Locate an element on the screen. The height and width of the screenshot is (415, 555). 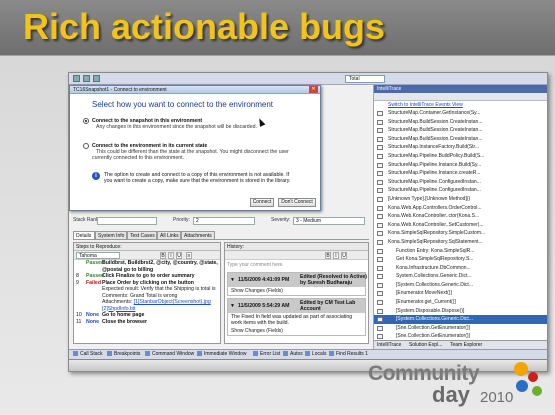
severity-field: 3 - Medium is located at coordinates (329, 221).